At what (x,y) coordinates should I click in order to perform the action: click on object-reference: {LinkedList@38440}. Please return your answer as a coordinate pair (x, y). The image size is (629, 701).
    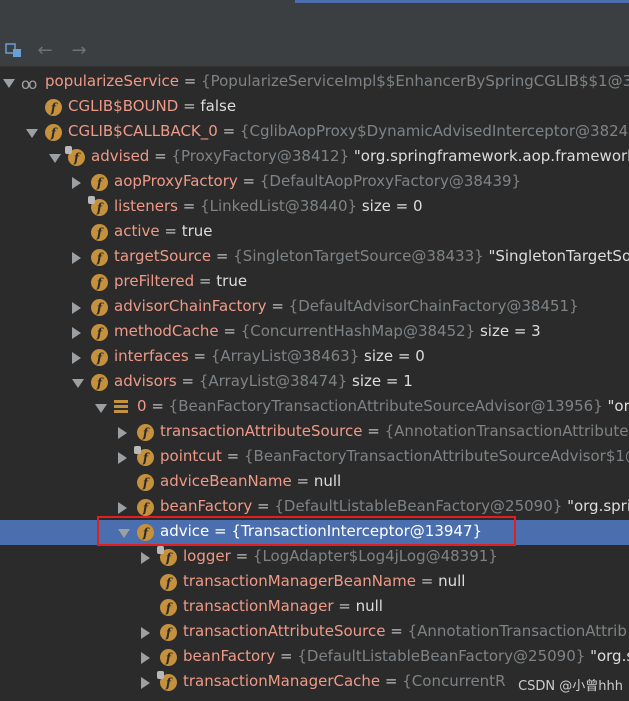
    Looking at the image, I should click on (279, 206).